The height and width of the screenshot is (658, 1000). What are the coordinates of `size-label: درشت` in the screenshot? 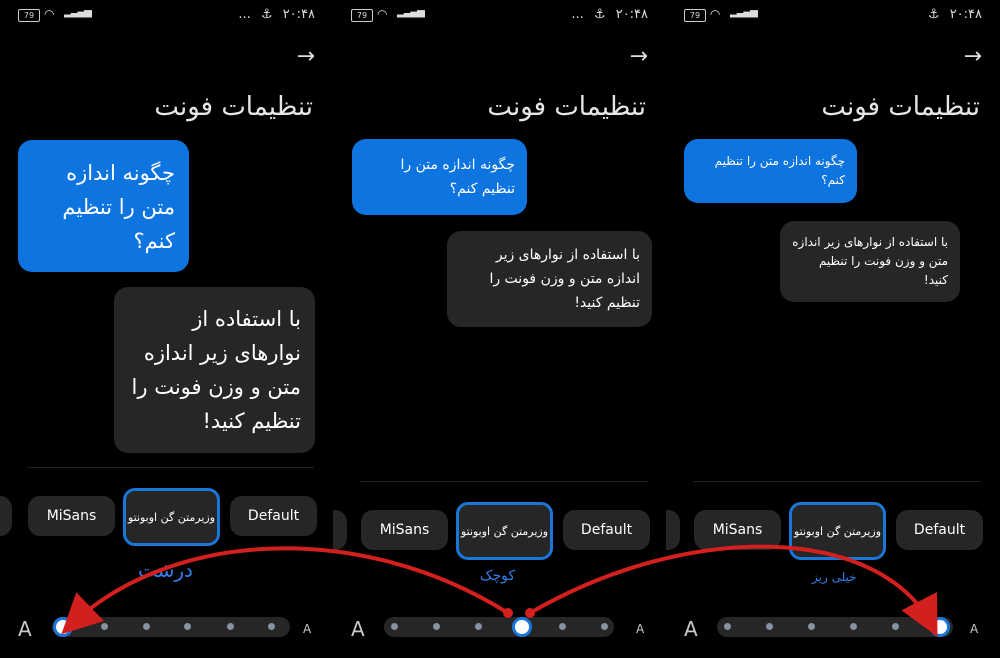 It's located at (165, 570).